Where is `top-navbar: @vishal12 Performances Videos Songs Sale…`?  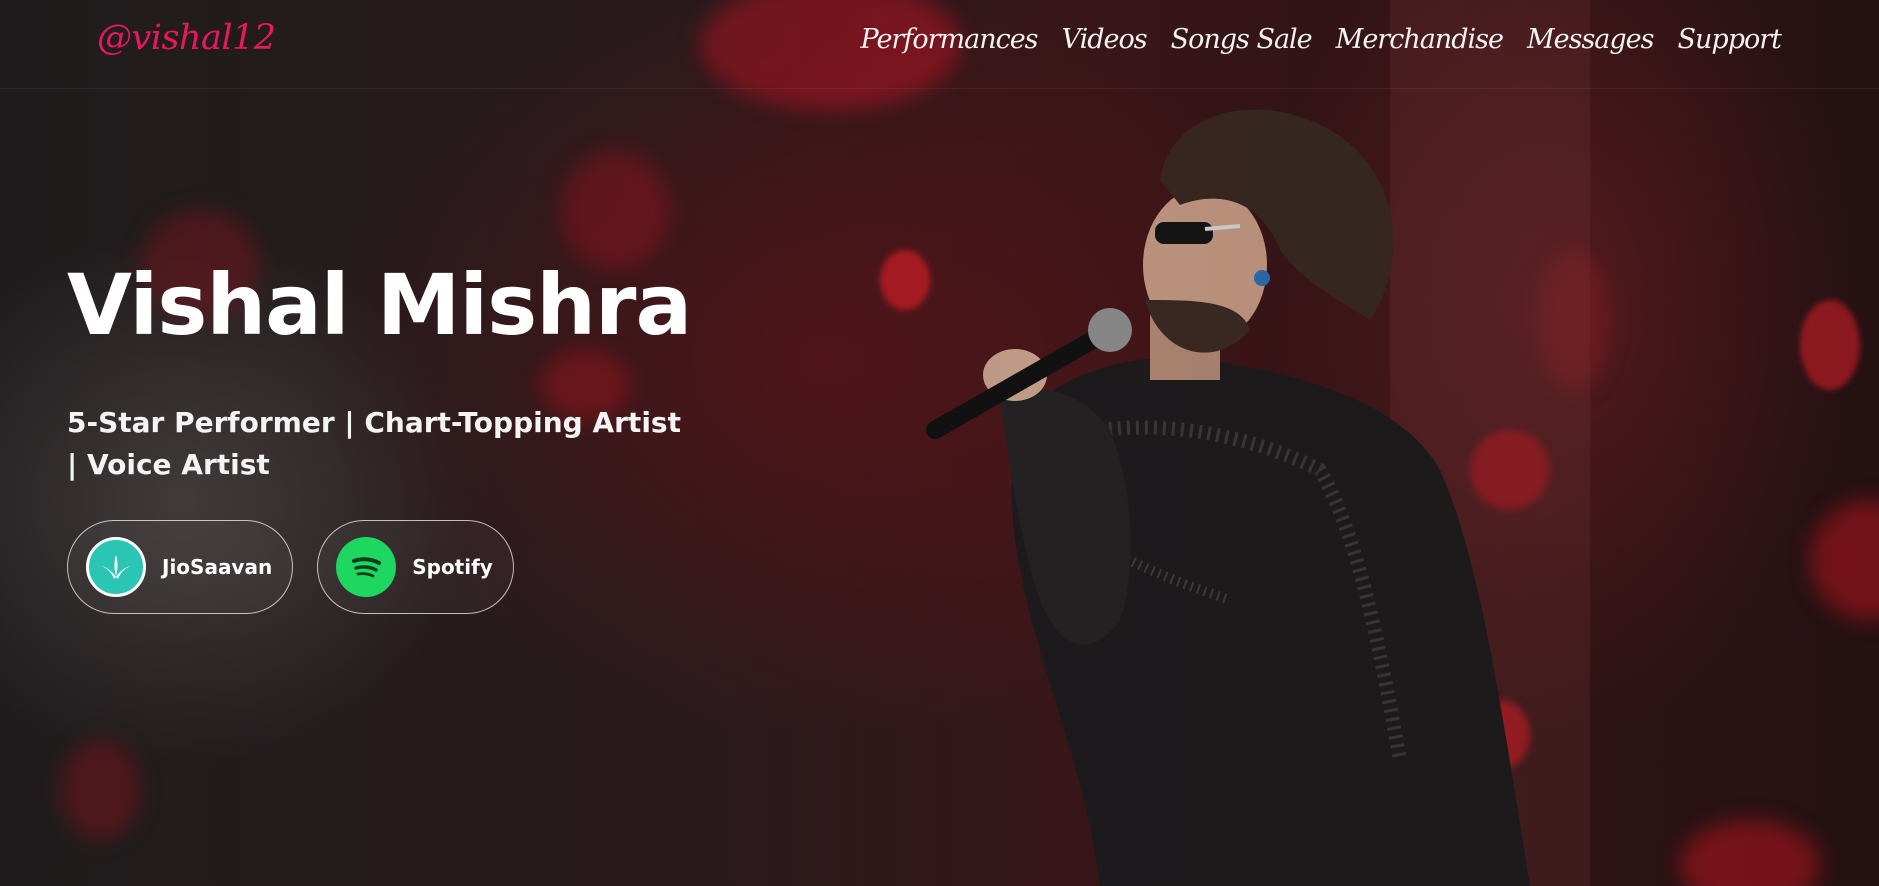 top-navbar: @vishal12 Performances Videos Songs Sale… is located at coordinates (939, 44).